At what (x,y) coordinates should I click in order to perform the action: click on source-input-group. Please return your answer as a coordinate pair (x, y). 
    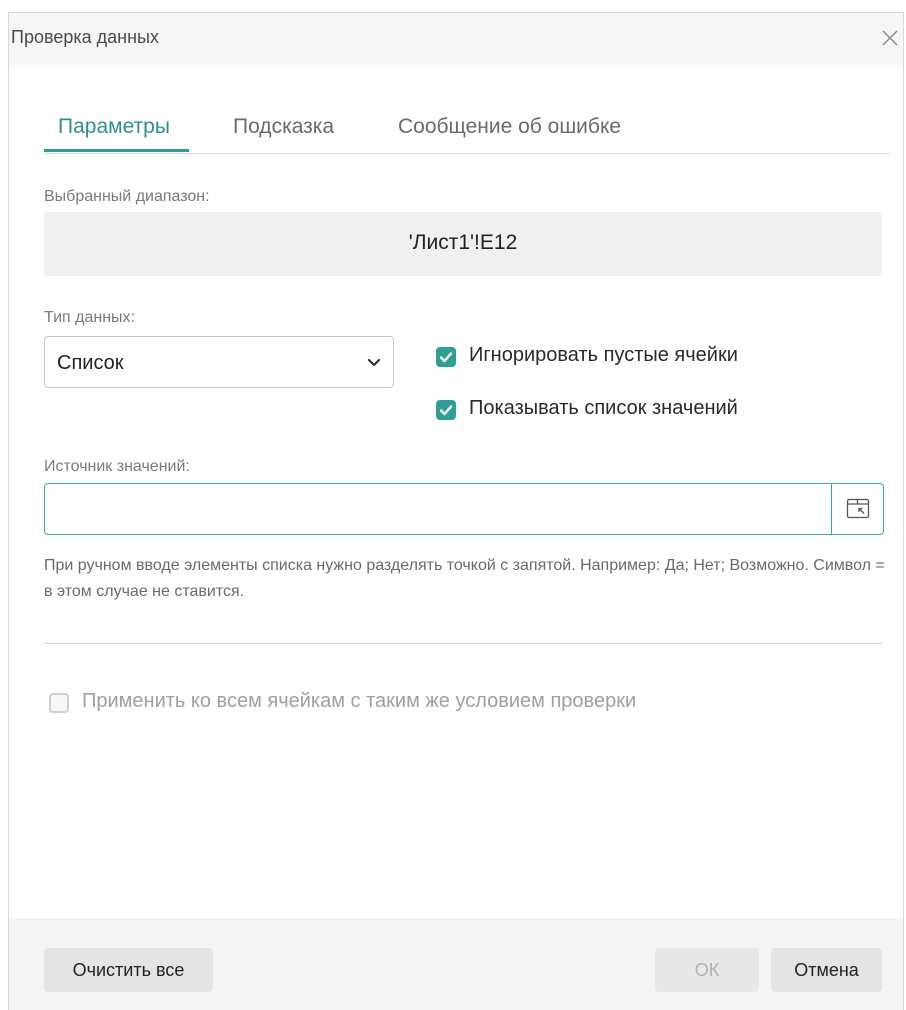
    Looking at the image, I should click on (464, 509).